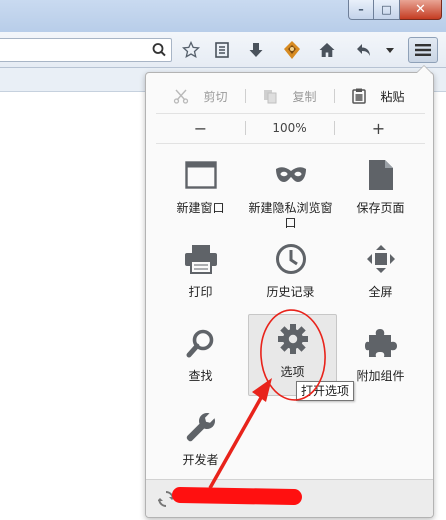  Describe the element at coordinates (270, 97) in the screenshot. I see `copy-icon` at that location.